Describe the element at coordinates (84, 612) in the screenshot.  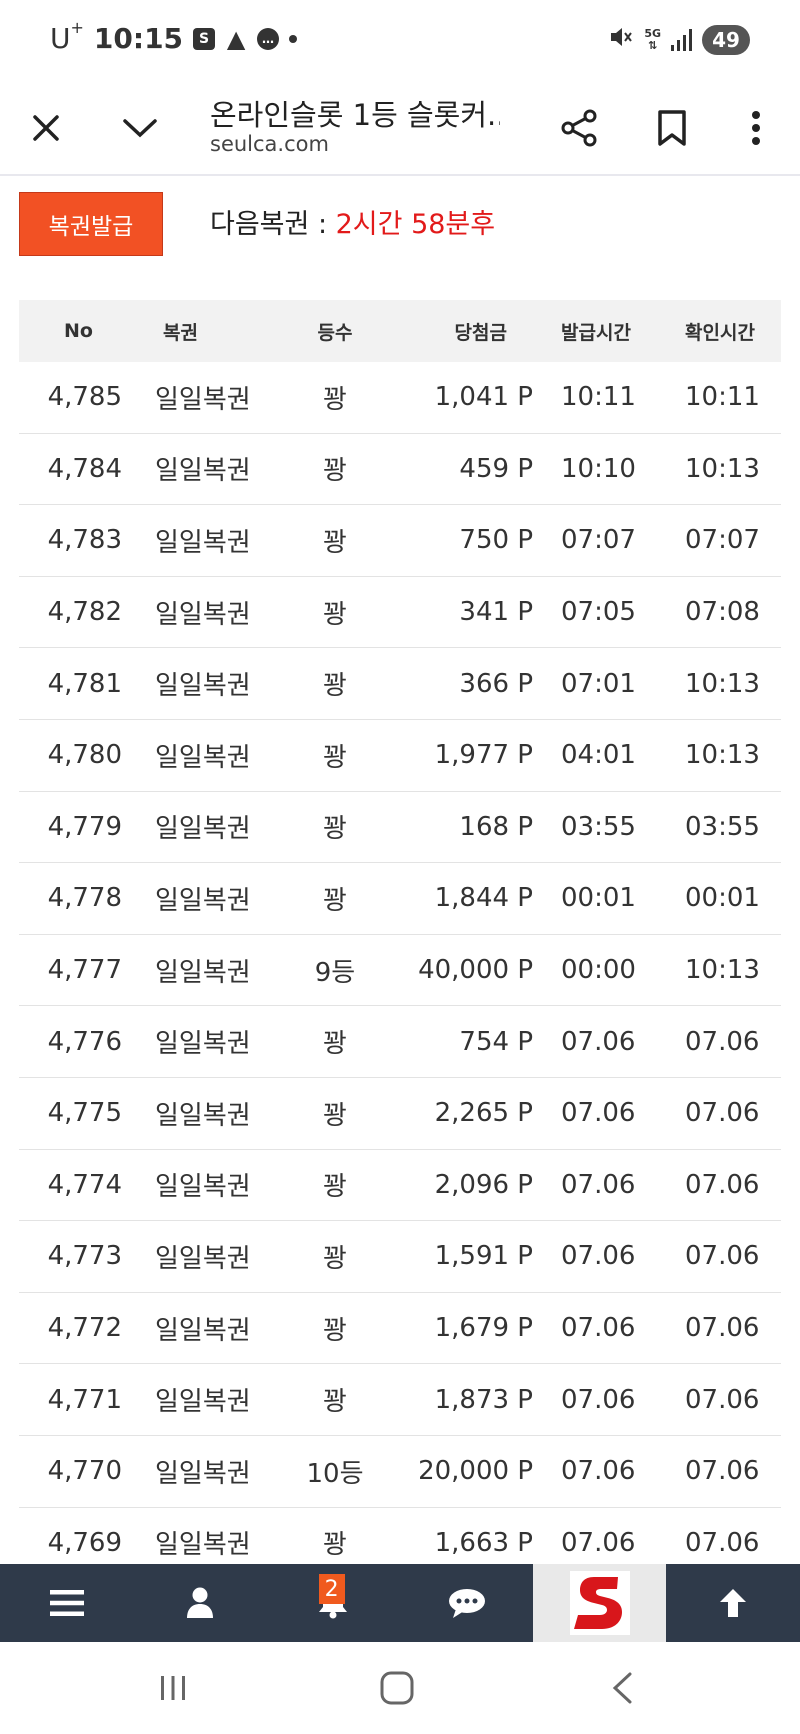
I see `row-no: 4,782` at that location.